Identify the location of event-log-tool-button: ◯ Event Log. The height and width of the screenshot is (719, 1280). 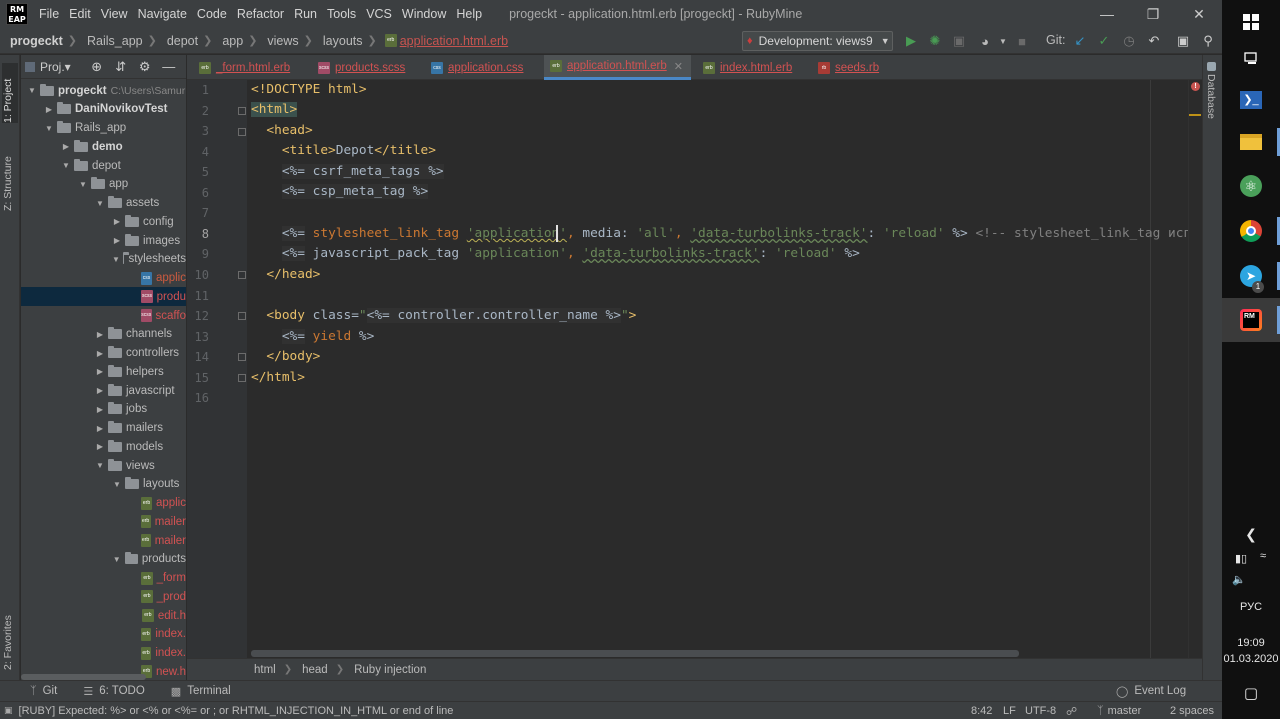
(1151, 691).